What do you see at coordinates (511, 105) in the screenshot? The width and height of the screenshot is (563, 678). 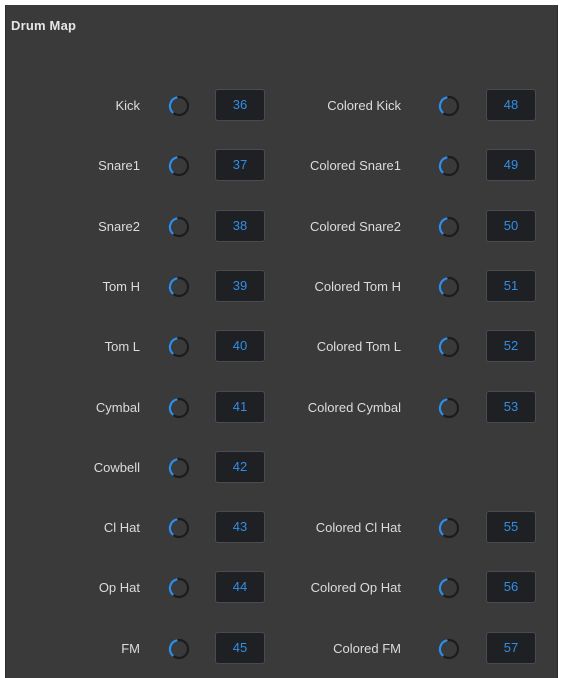 I see `note-number-field: 48` at bounding box center [511, 105].